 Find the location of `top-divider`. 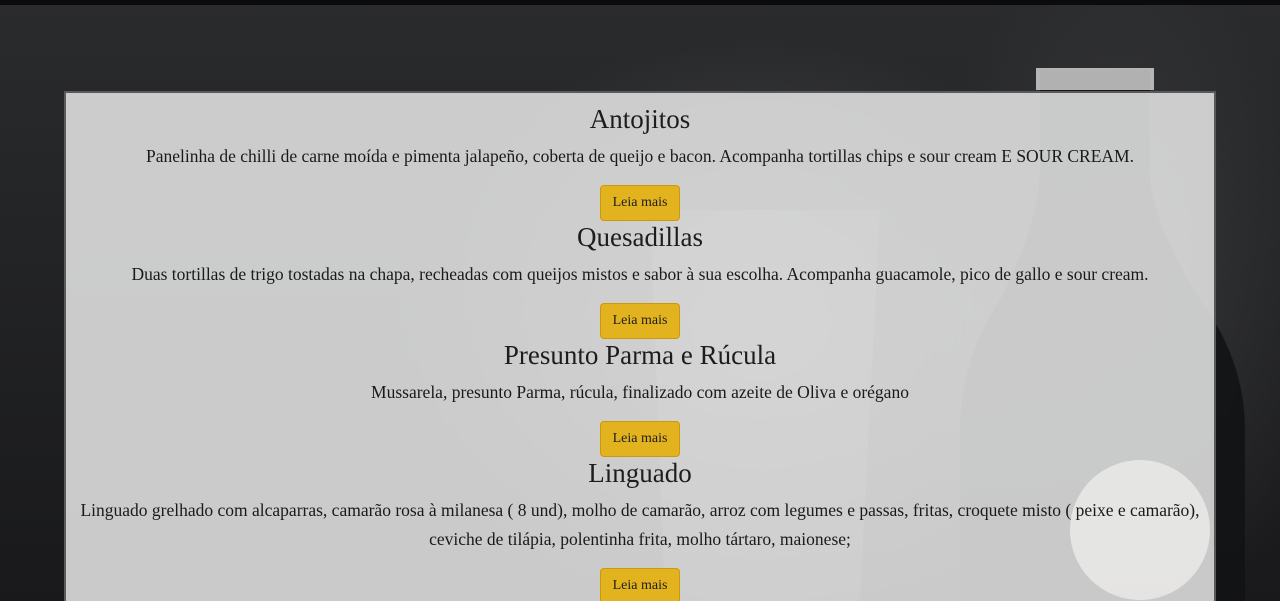

top-divider is located at coordinates (640, 2).